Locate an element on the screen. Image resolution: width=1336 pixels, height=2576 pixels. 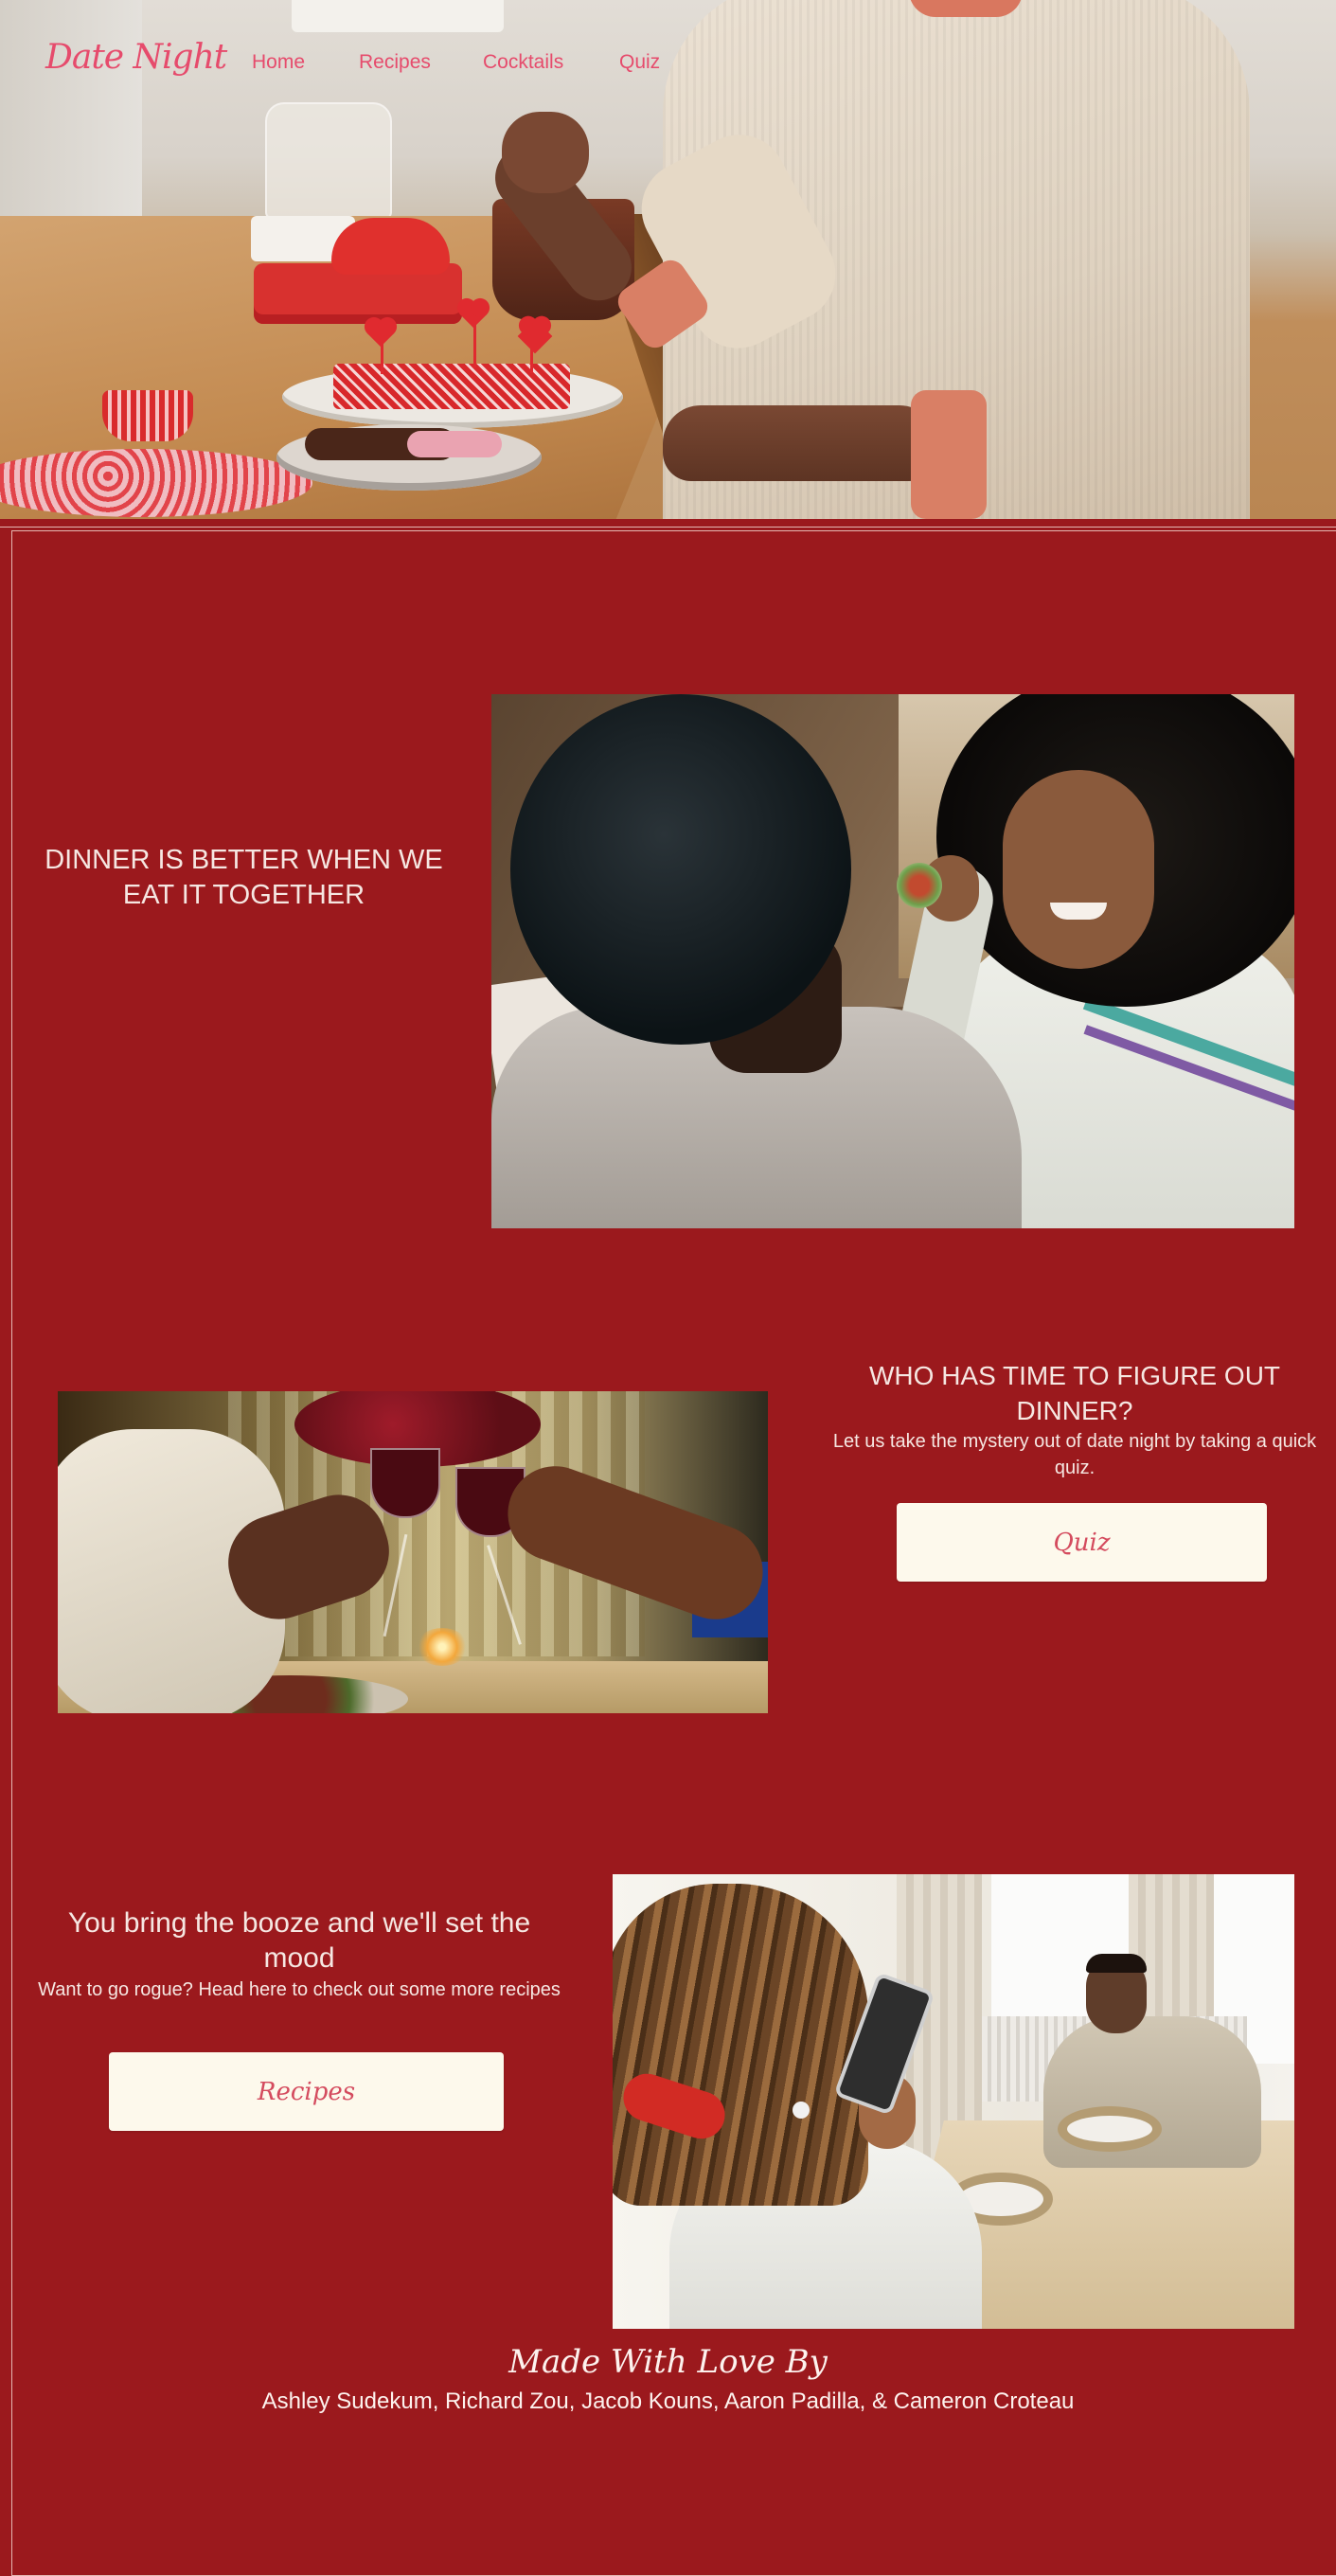
hero-hand is located at coordinates (800, 443).